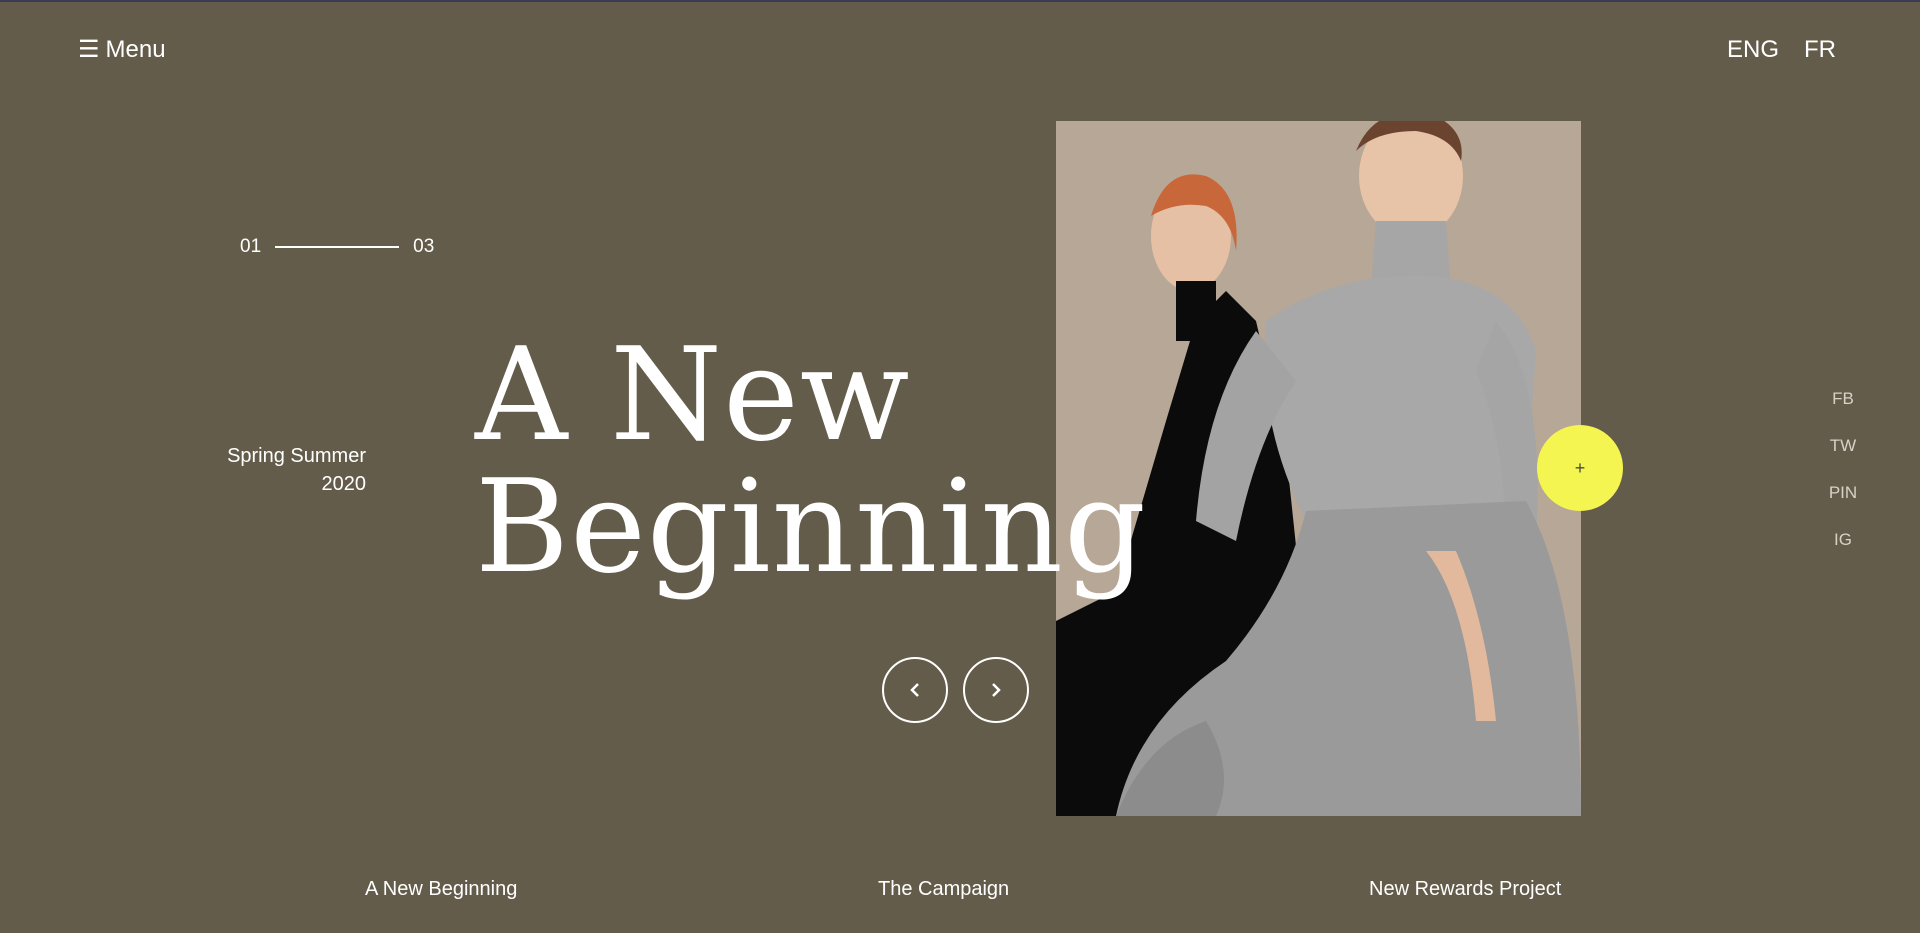 Image resolution: width=1920 pixels, height=933 pixels. Describe the element at coordinates (89, 49) in the screenshot. I see `hamburger-icon: ☰` at that location.